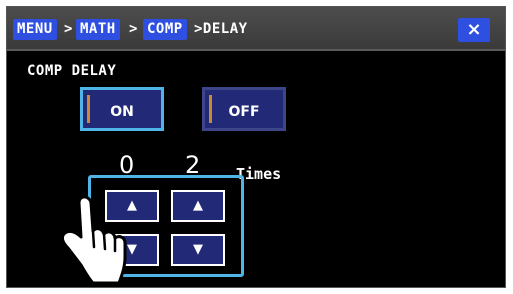 The image size is (513, 294). Describe the element at coordinates (35, 29) in the screenshot. I see `breadcrumb-menu: MENU` at that location.